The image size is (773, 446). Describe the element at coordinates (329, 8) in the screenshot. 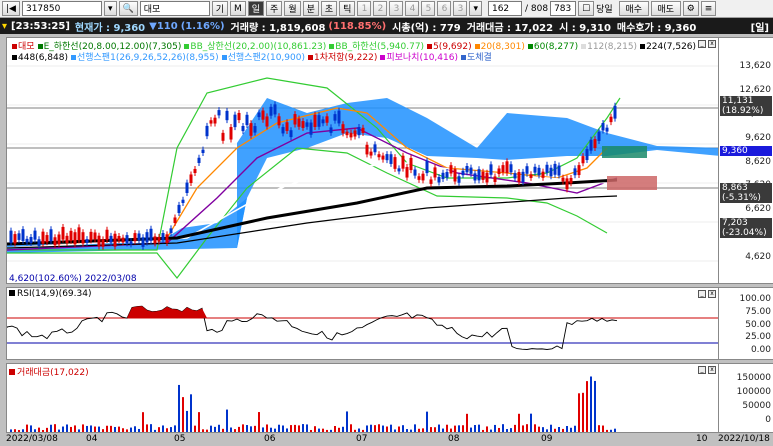

I see `period-button-6: 초` at that location.